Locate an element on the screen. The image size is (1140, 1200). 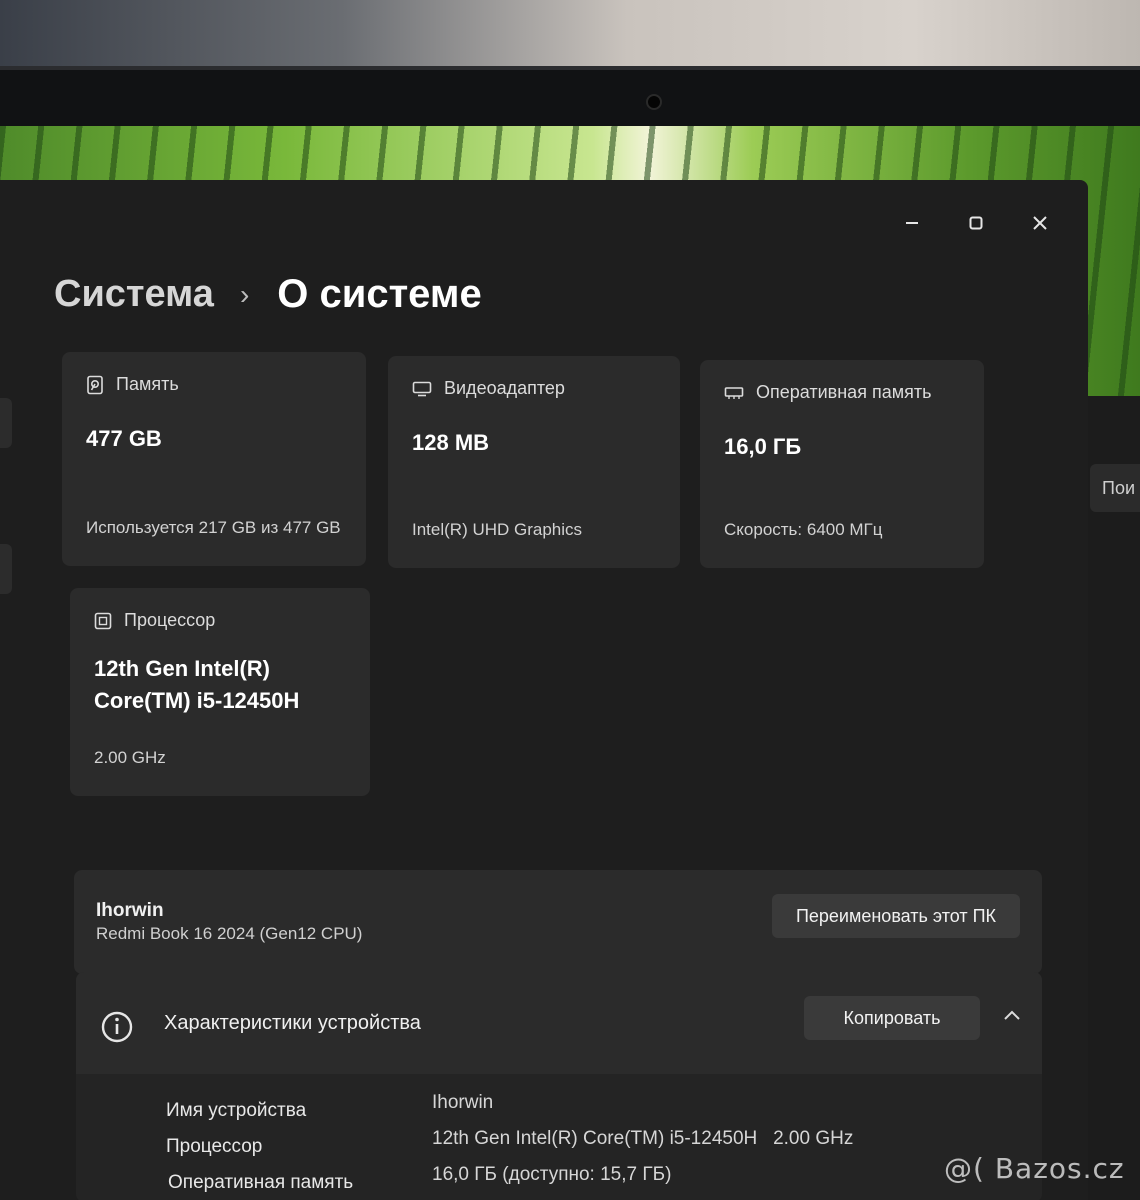
page-title: О системе is located at coordinates (379, 294).